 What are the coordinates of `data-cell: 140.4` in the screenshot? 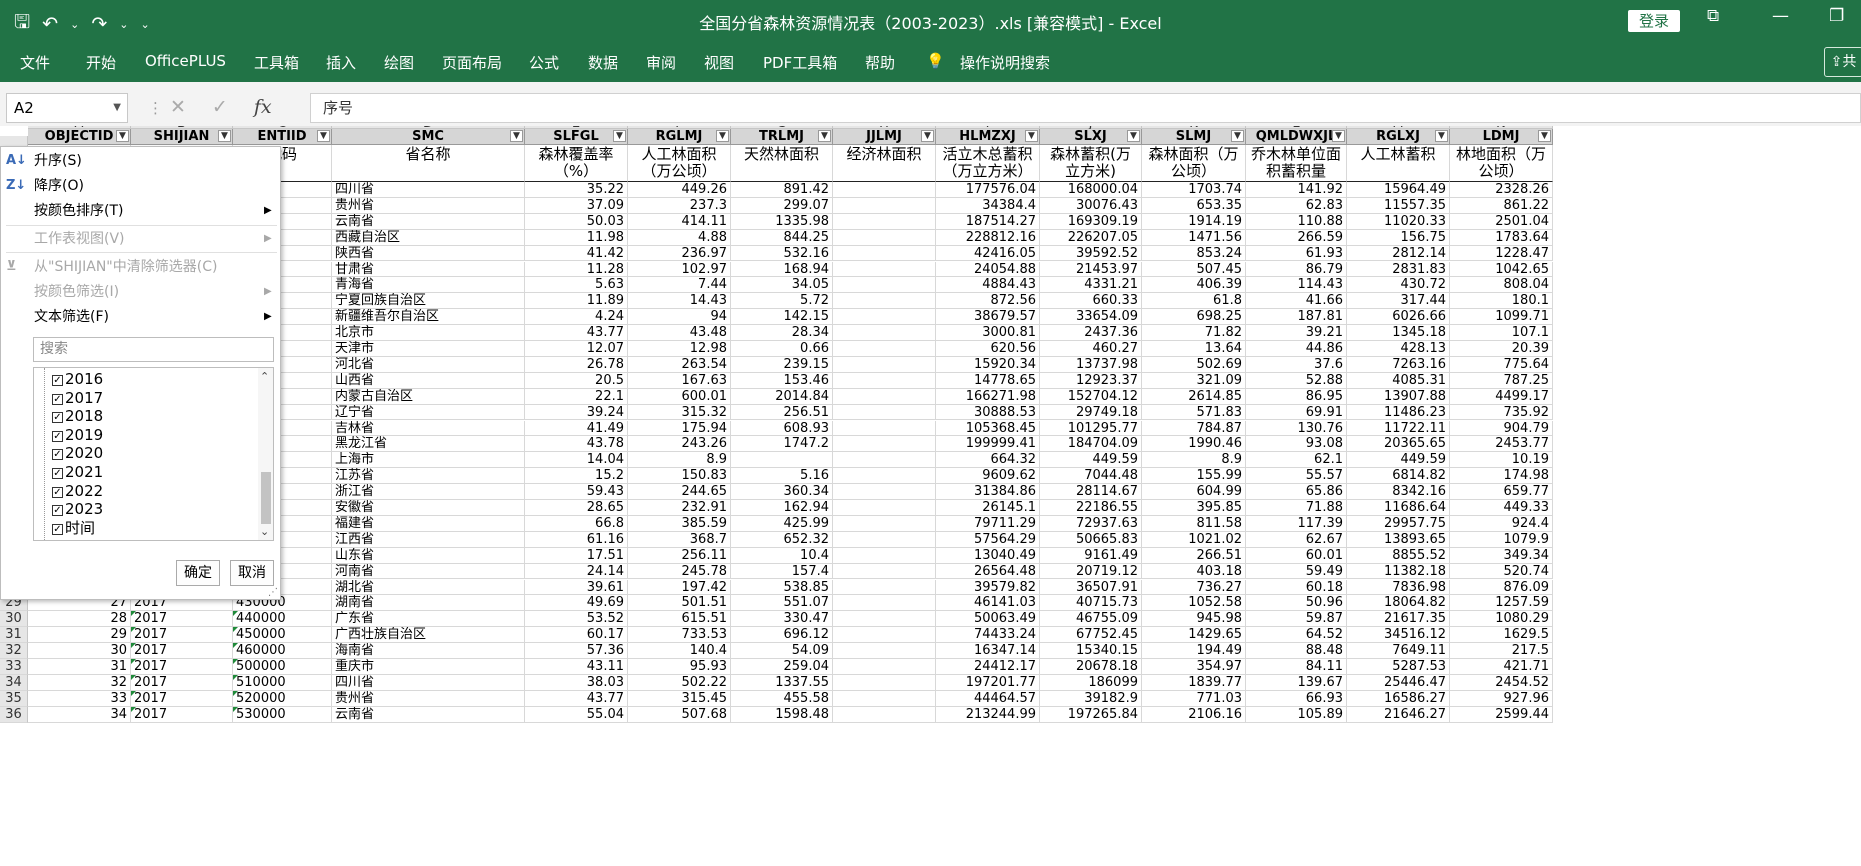 It's located at (679, 651).